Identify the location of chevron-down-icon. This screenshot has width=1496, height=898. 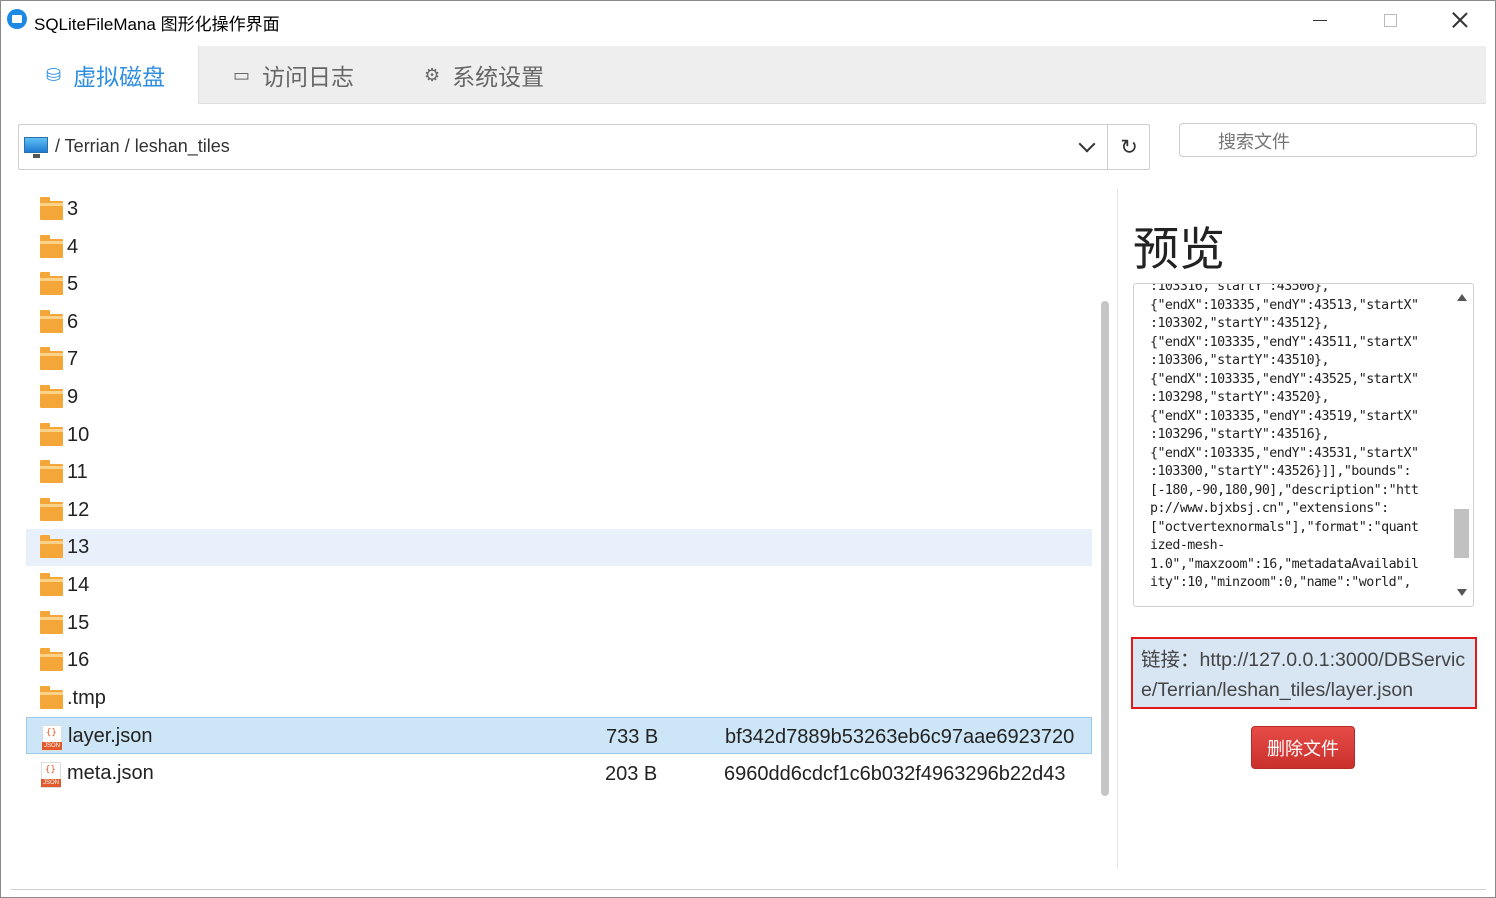
(1087, 144).